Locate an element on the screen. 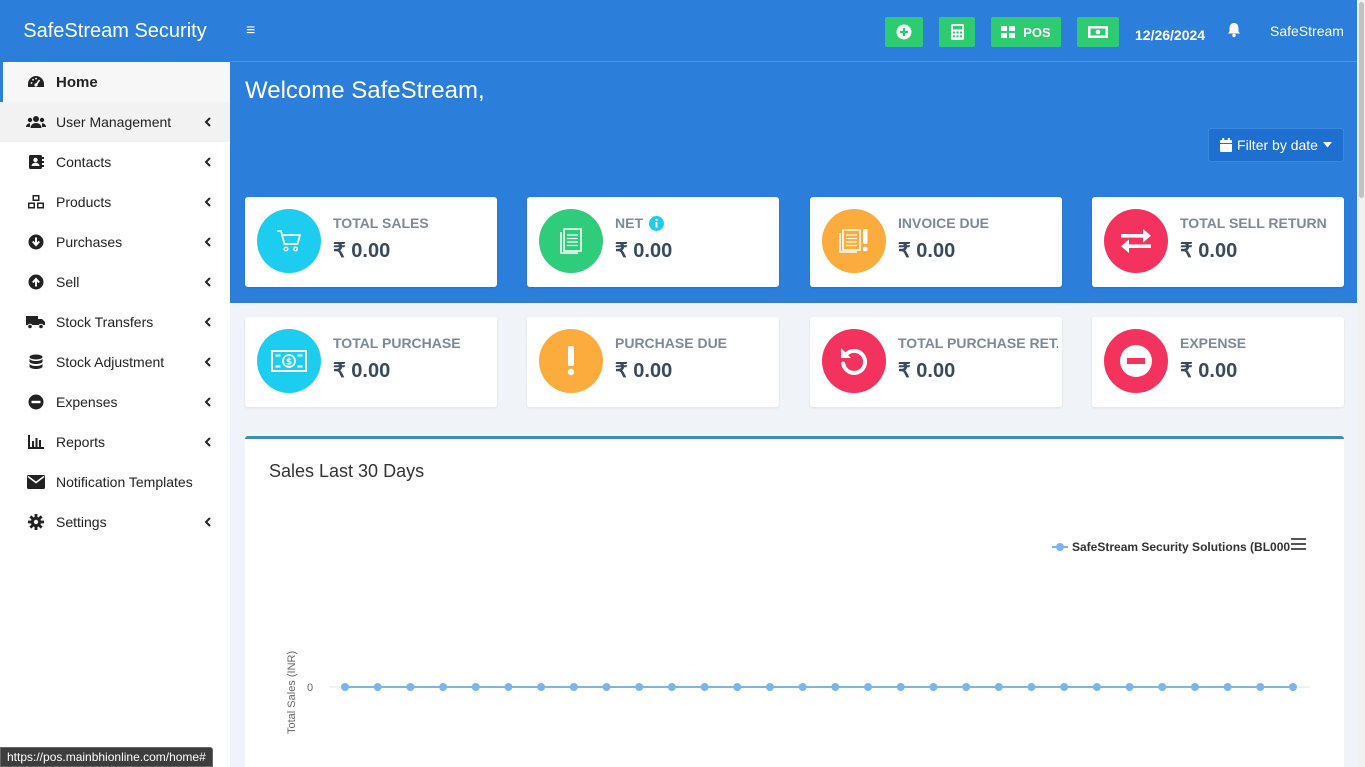 This screenshot has height=767, width=1365. money-bill-icon: $ is located at coordinates (289, 361).